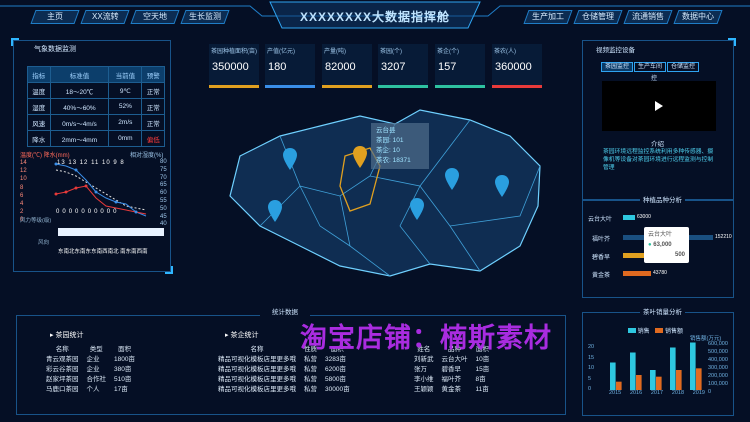  I want to click on stat-value: 157, so click(447, 67).